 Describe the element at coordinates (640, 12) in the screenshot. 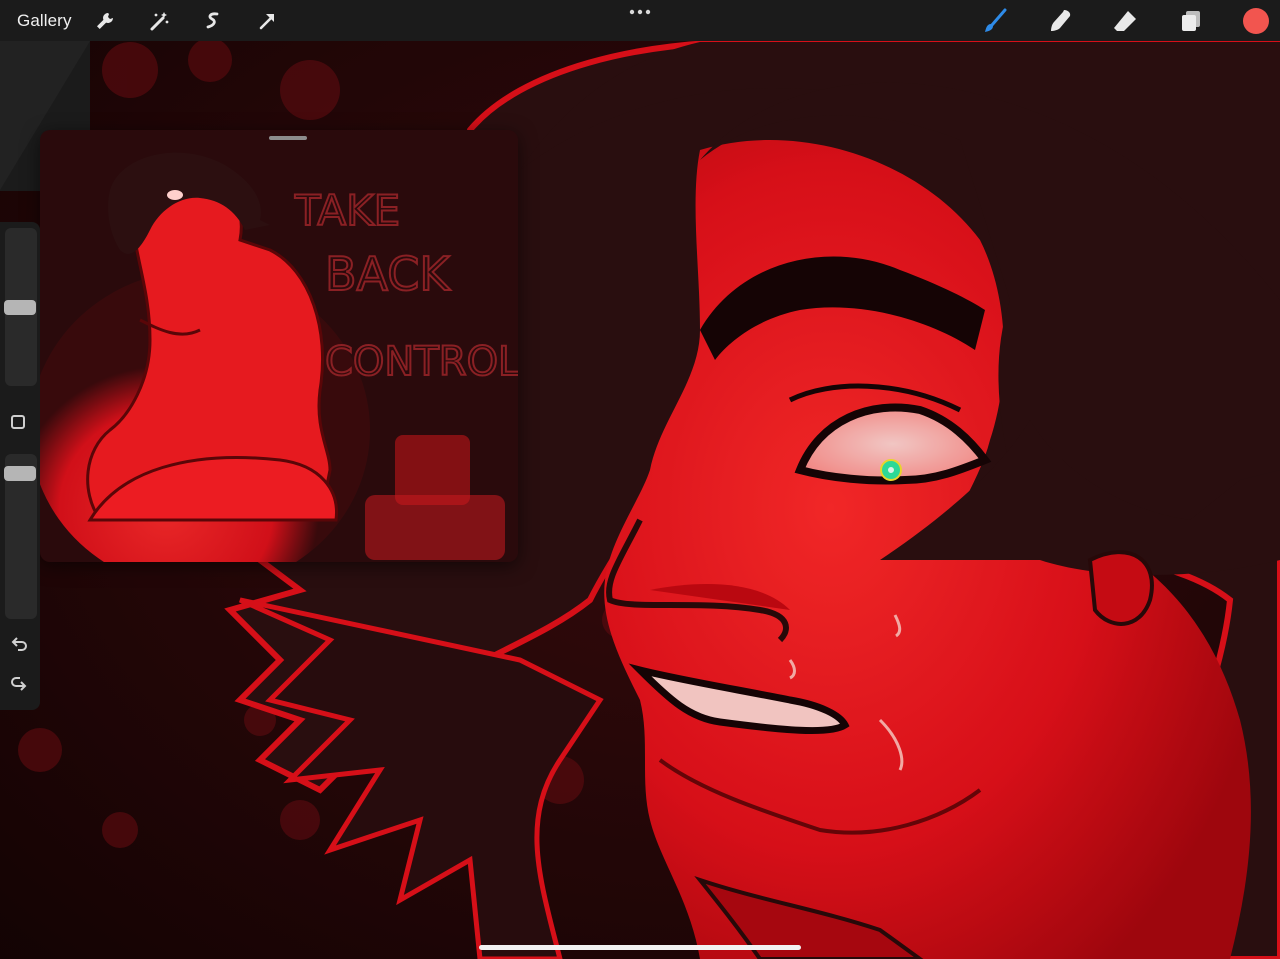

I see `more-options-icon` at that location.